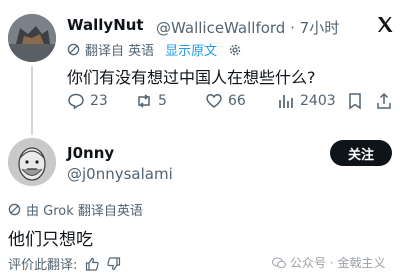 The width and height of the screenshot is (400, 273). What do you see at coordinates (320, 28) in the screenshot?
I see `tweet-time: 7小时` at bounding box center [320, 28].